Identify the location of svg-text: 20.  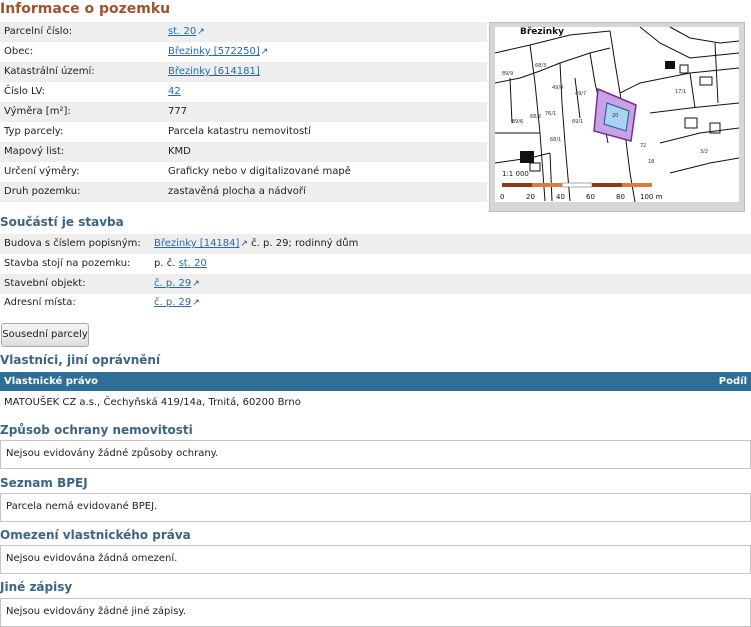
(615, 116).